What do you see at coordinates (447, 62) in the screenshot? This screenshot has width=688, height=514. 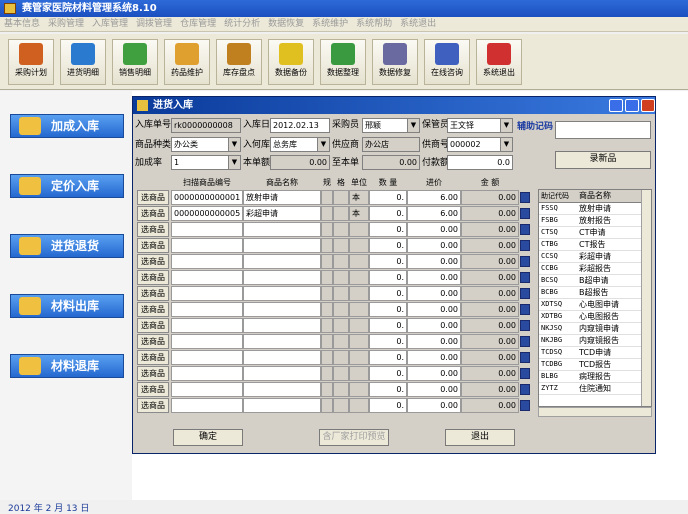 I see `toolbar-button: 在线咨询` at bounding box center [447, 62].